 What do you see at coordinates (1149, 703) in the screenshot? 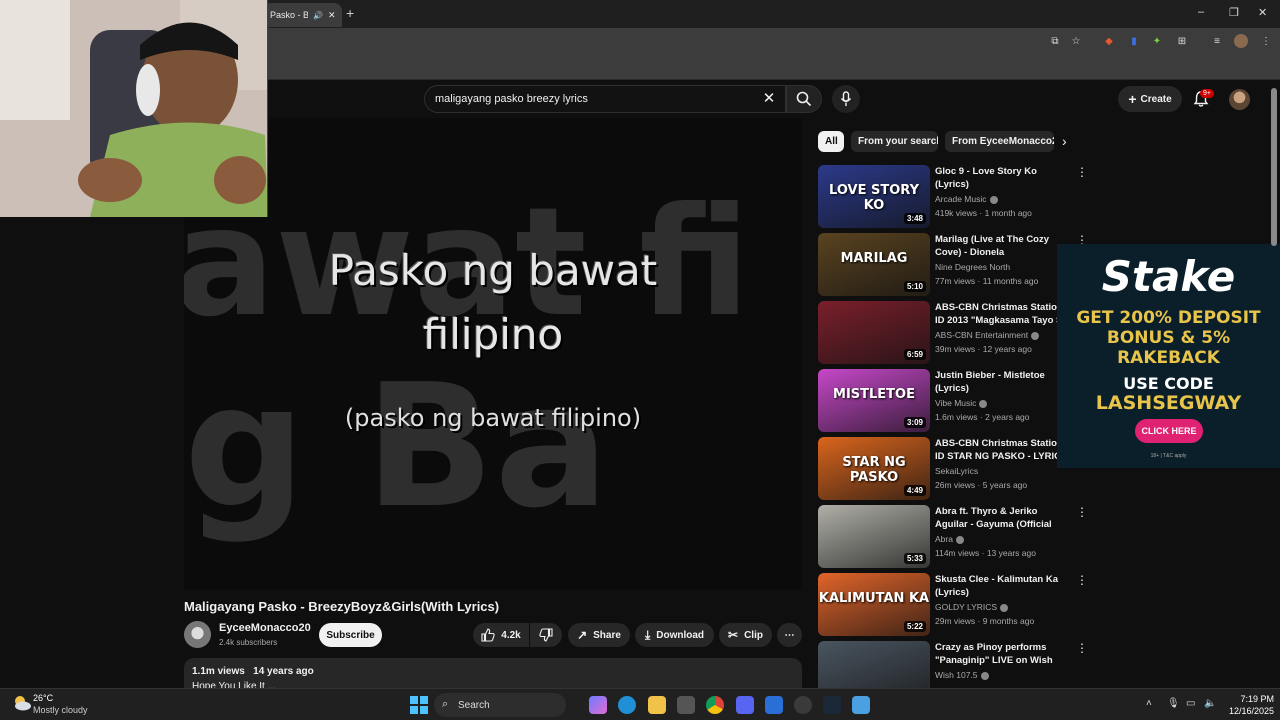
I see `chevron-up-icon: ˄` at bounding box center [1149, 703].